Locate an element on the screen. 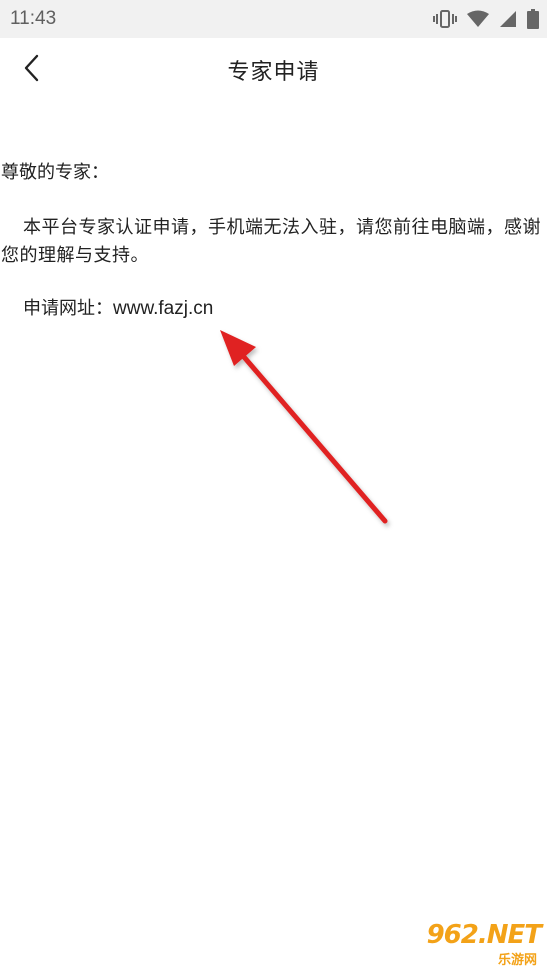  status-bar: 11:43 is located at coordinates (273, 19).